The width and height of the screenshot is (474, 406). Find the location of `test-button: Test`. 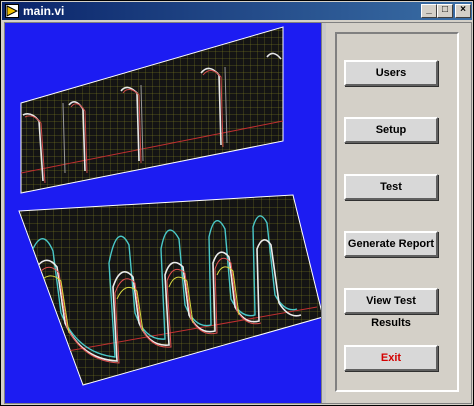

test-button: Test is located at coordinates (391, 187).